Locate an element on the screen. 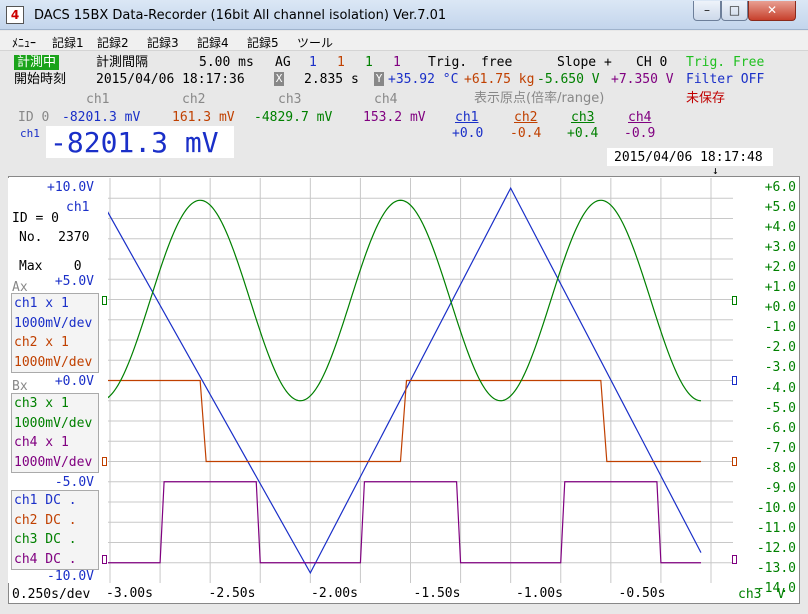 This screenshot has width=808, height=614. menu-item-record1: 記録1 is located at coordinates (68, 42).